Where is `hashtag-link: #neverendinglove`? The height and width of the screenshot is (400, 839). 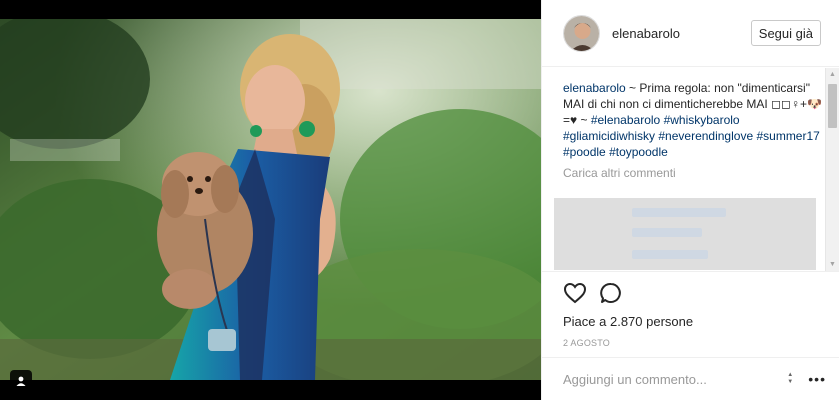 hashtag-link: #neverendinglove is located at coordinates (705, 136).